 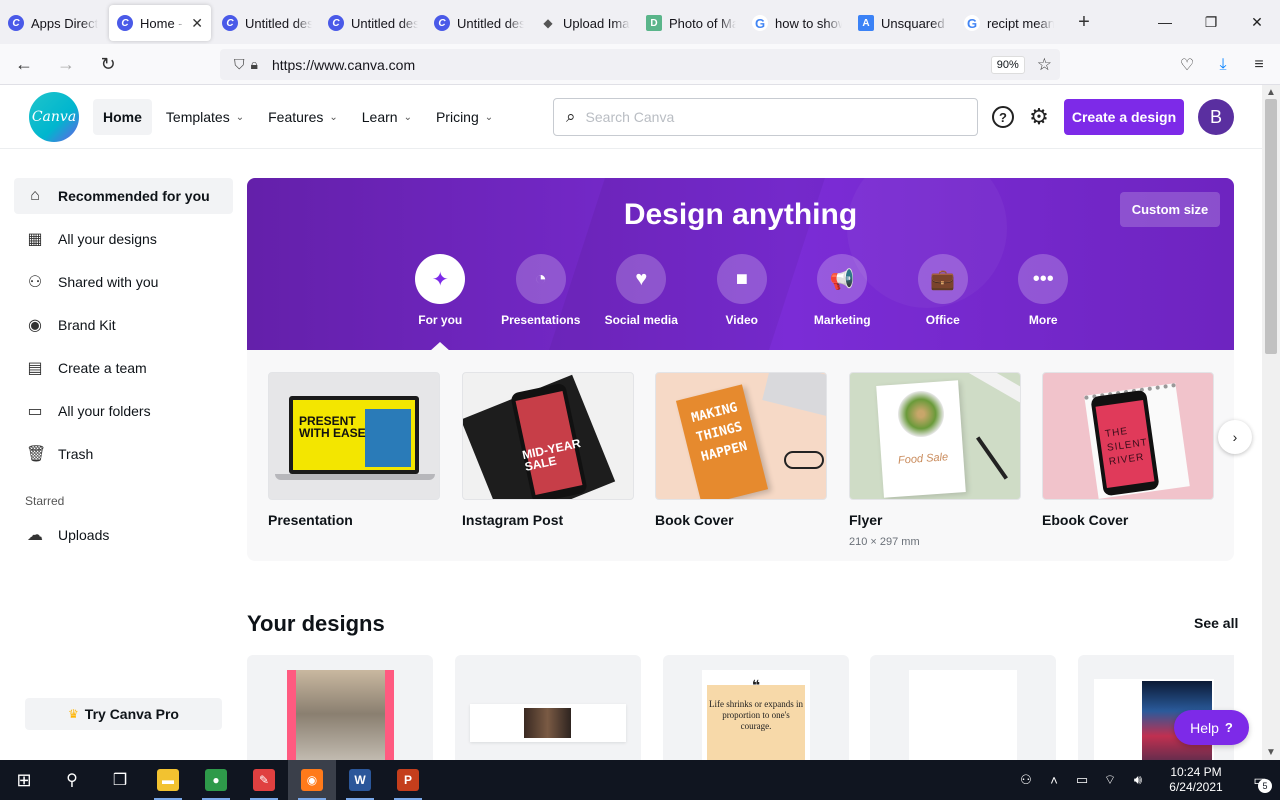 I want to click on browser-tab: C Home - Canva ✕, so click(x=160, y=23).